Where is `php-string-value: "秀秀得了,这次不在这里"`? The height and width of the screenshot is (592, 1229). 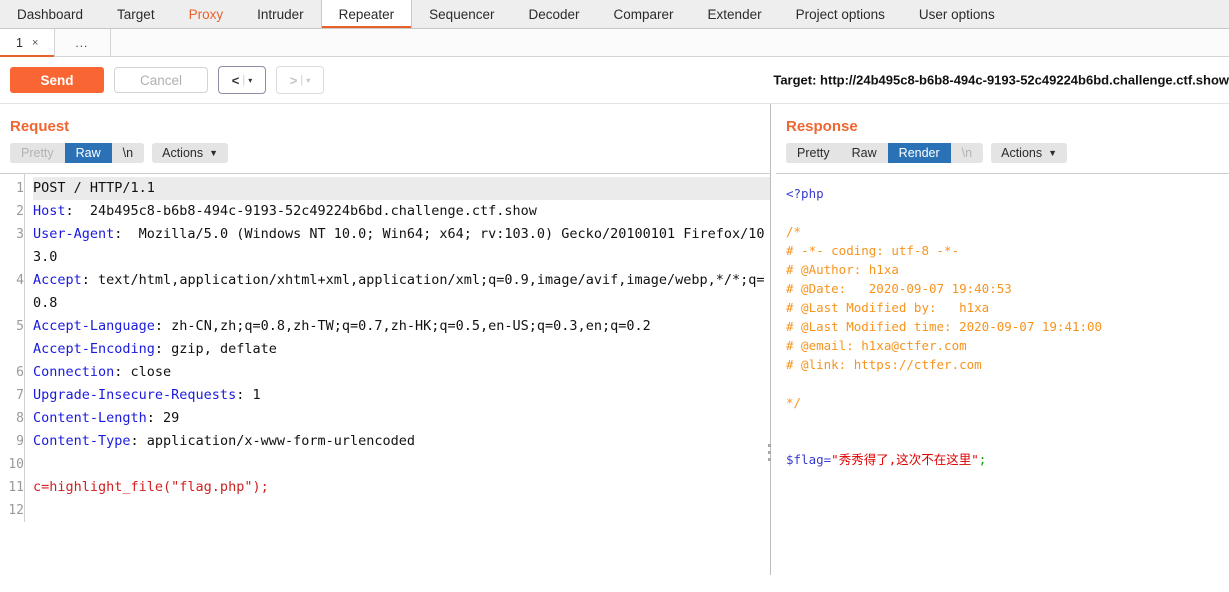 php-string-value: "秀秀得了,这次不在这里" is located at coordinates (905, 459).